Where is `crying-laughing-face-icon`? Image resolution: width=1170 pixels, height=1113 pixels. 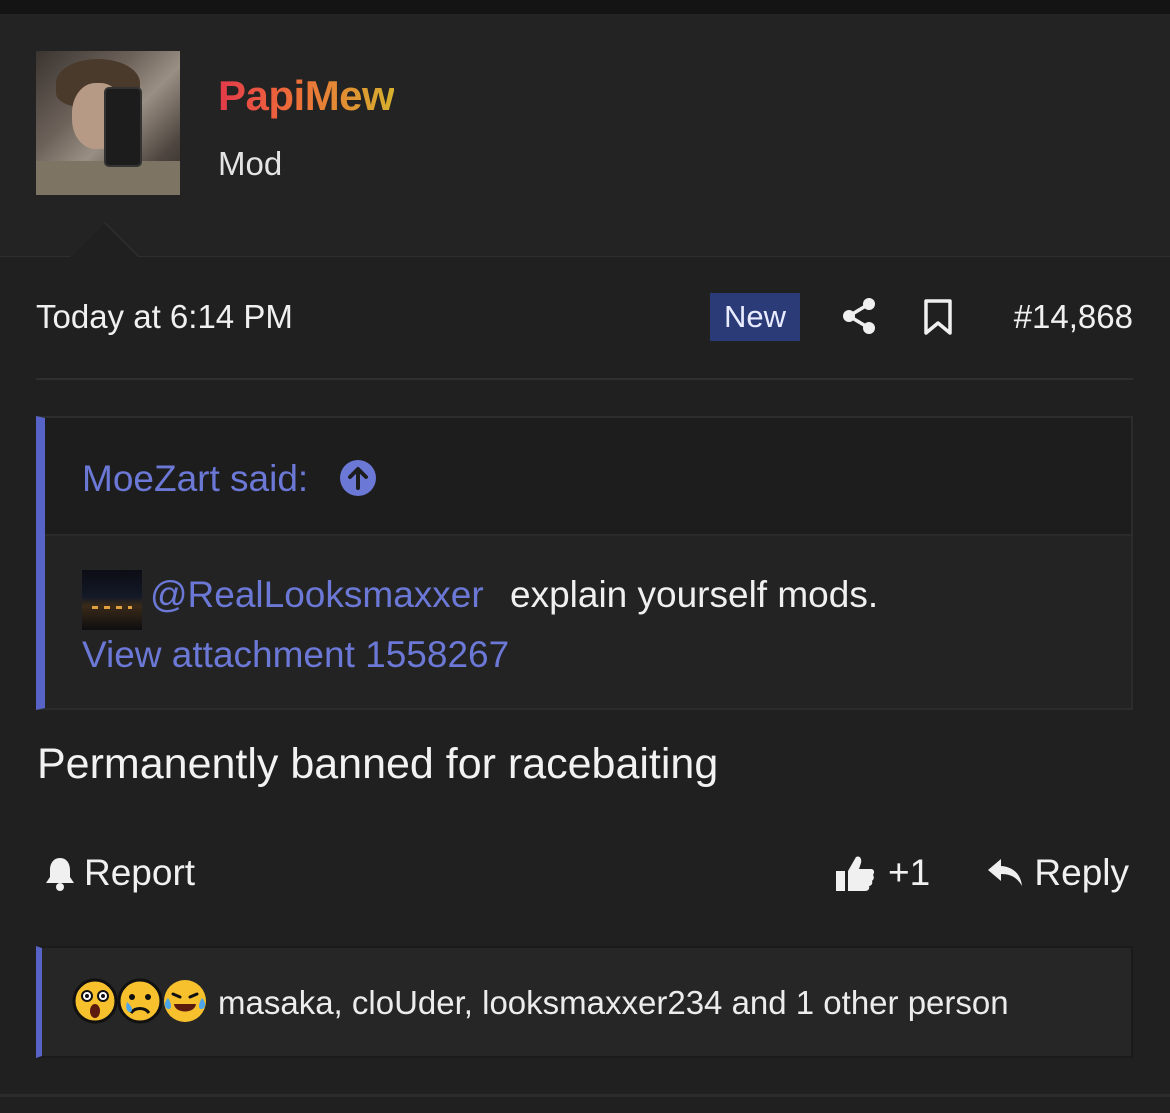
crying-laughing-face-icon is located at coordinates (185, 1001).